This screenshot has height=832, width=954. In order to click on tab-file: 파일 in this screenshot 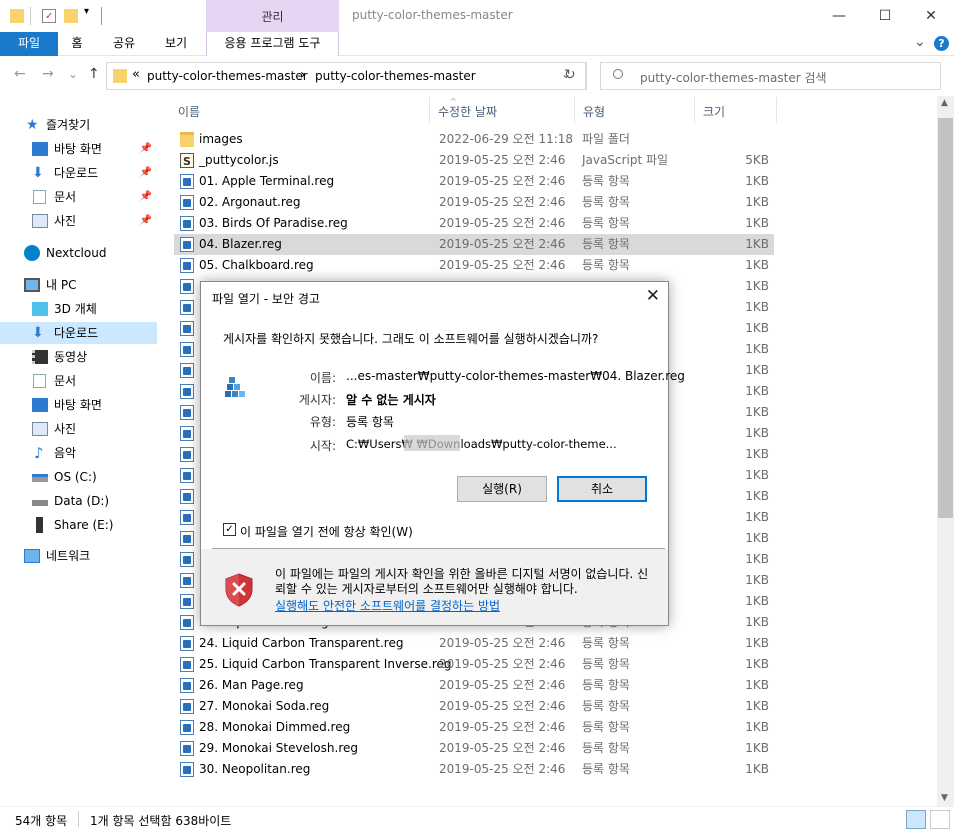, I will do `click(29, 44)`.